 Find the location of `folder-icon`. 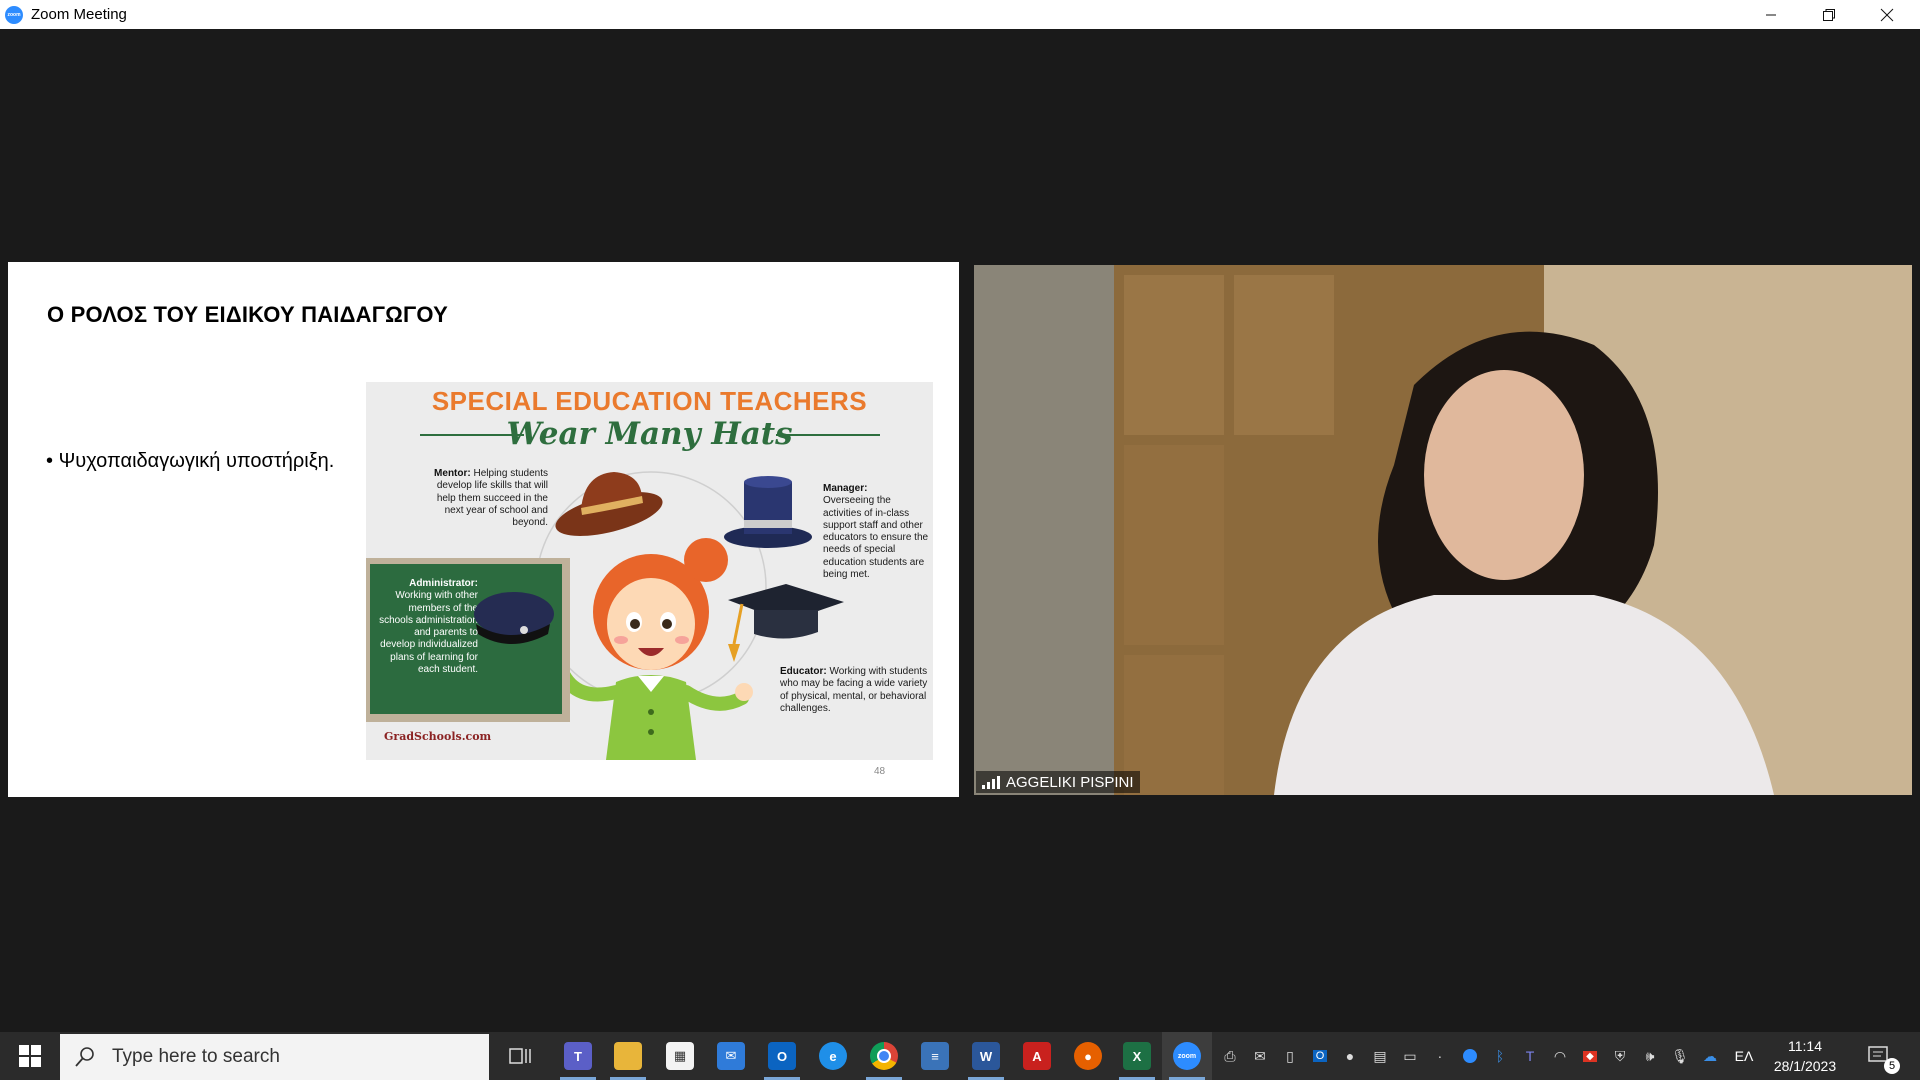

folder-icon is located at coordinates (628, 1056).